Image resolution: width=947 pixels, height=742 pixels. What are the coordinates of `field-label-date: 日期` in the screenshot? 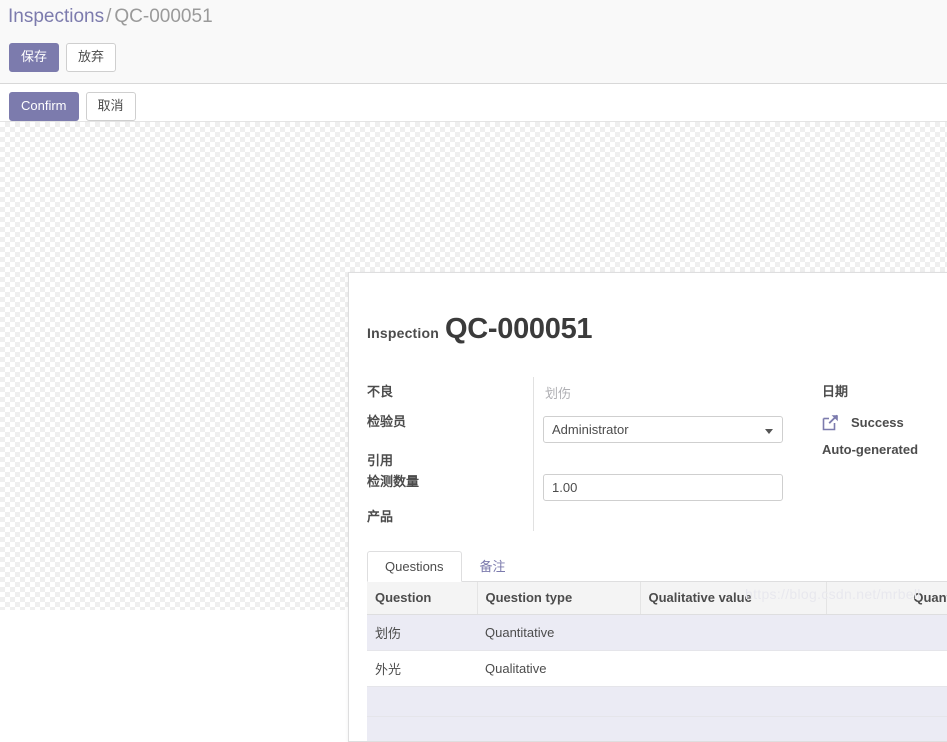 It's located at (835, 391).